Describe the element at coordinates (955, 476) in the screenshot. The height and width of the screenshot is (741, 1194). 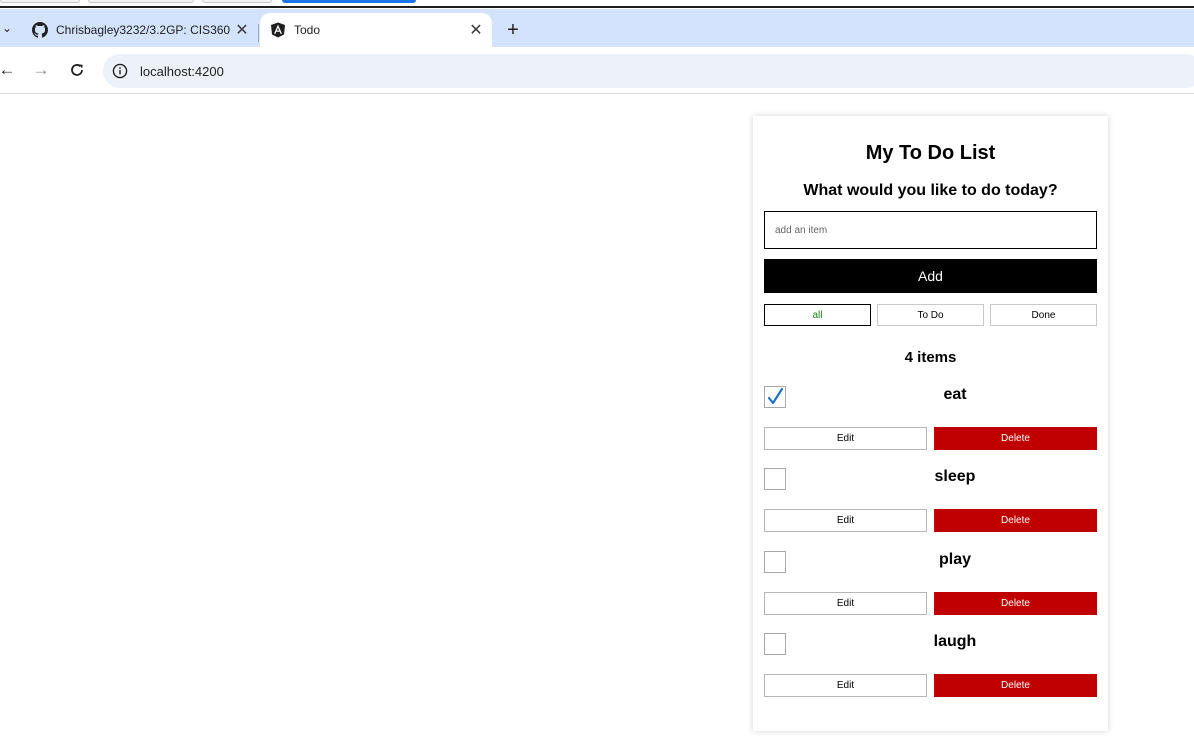
I see `todo-item-label: sleep` at that location.